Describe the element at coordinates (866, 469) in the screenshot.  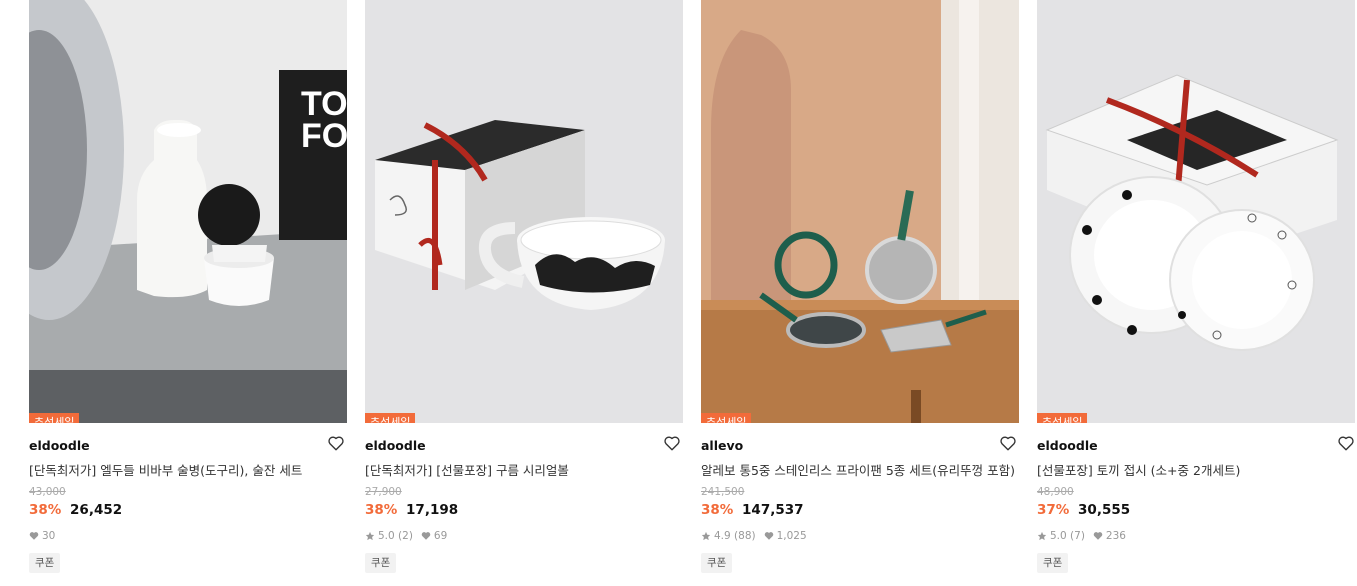
I see `product-title: 알레보 통5중 스테인리스 프라이팬 5종 세트(유리뚜껑 포함)` at that location.